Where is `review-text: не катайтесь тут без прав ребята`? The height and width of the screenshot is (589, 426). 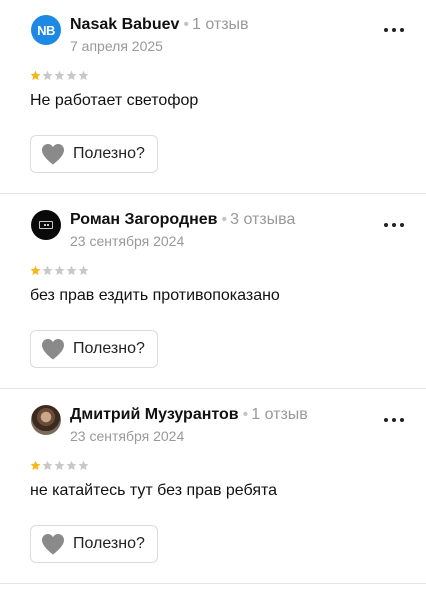
review-text: не катайтесь тут без прав ребята is located at coordinates (154, 490).